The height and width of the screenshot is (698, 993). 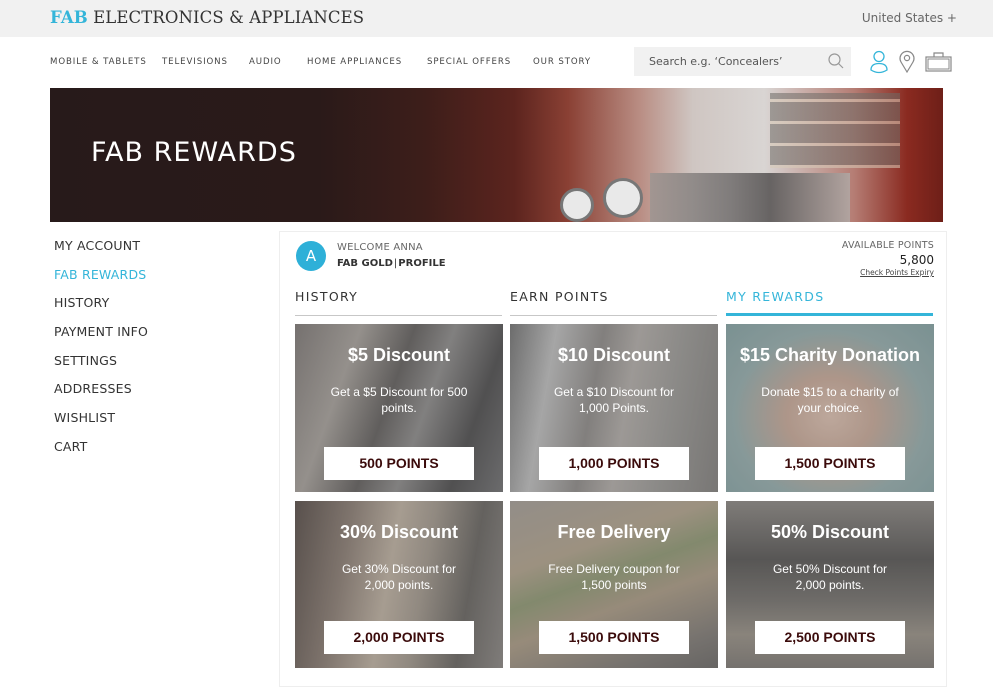 What do you see at coordinates (398, 302) in the screenshot?
I see `tab-history: HISTORY` at bounding box center [398, 302].